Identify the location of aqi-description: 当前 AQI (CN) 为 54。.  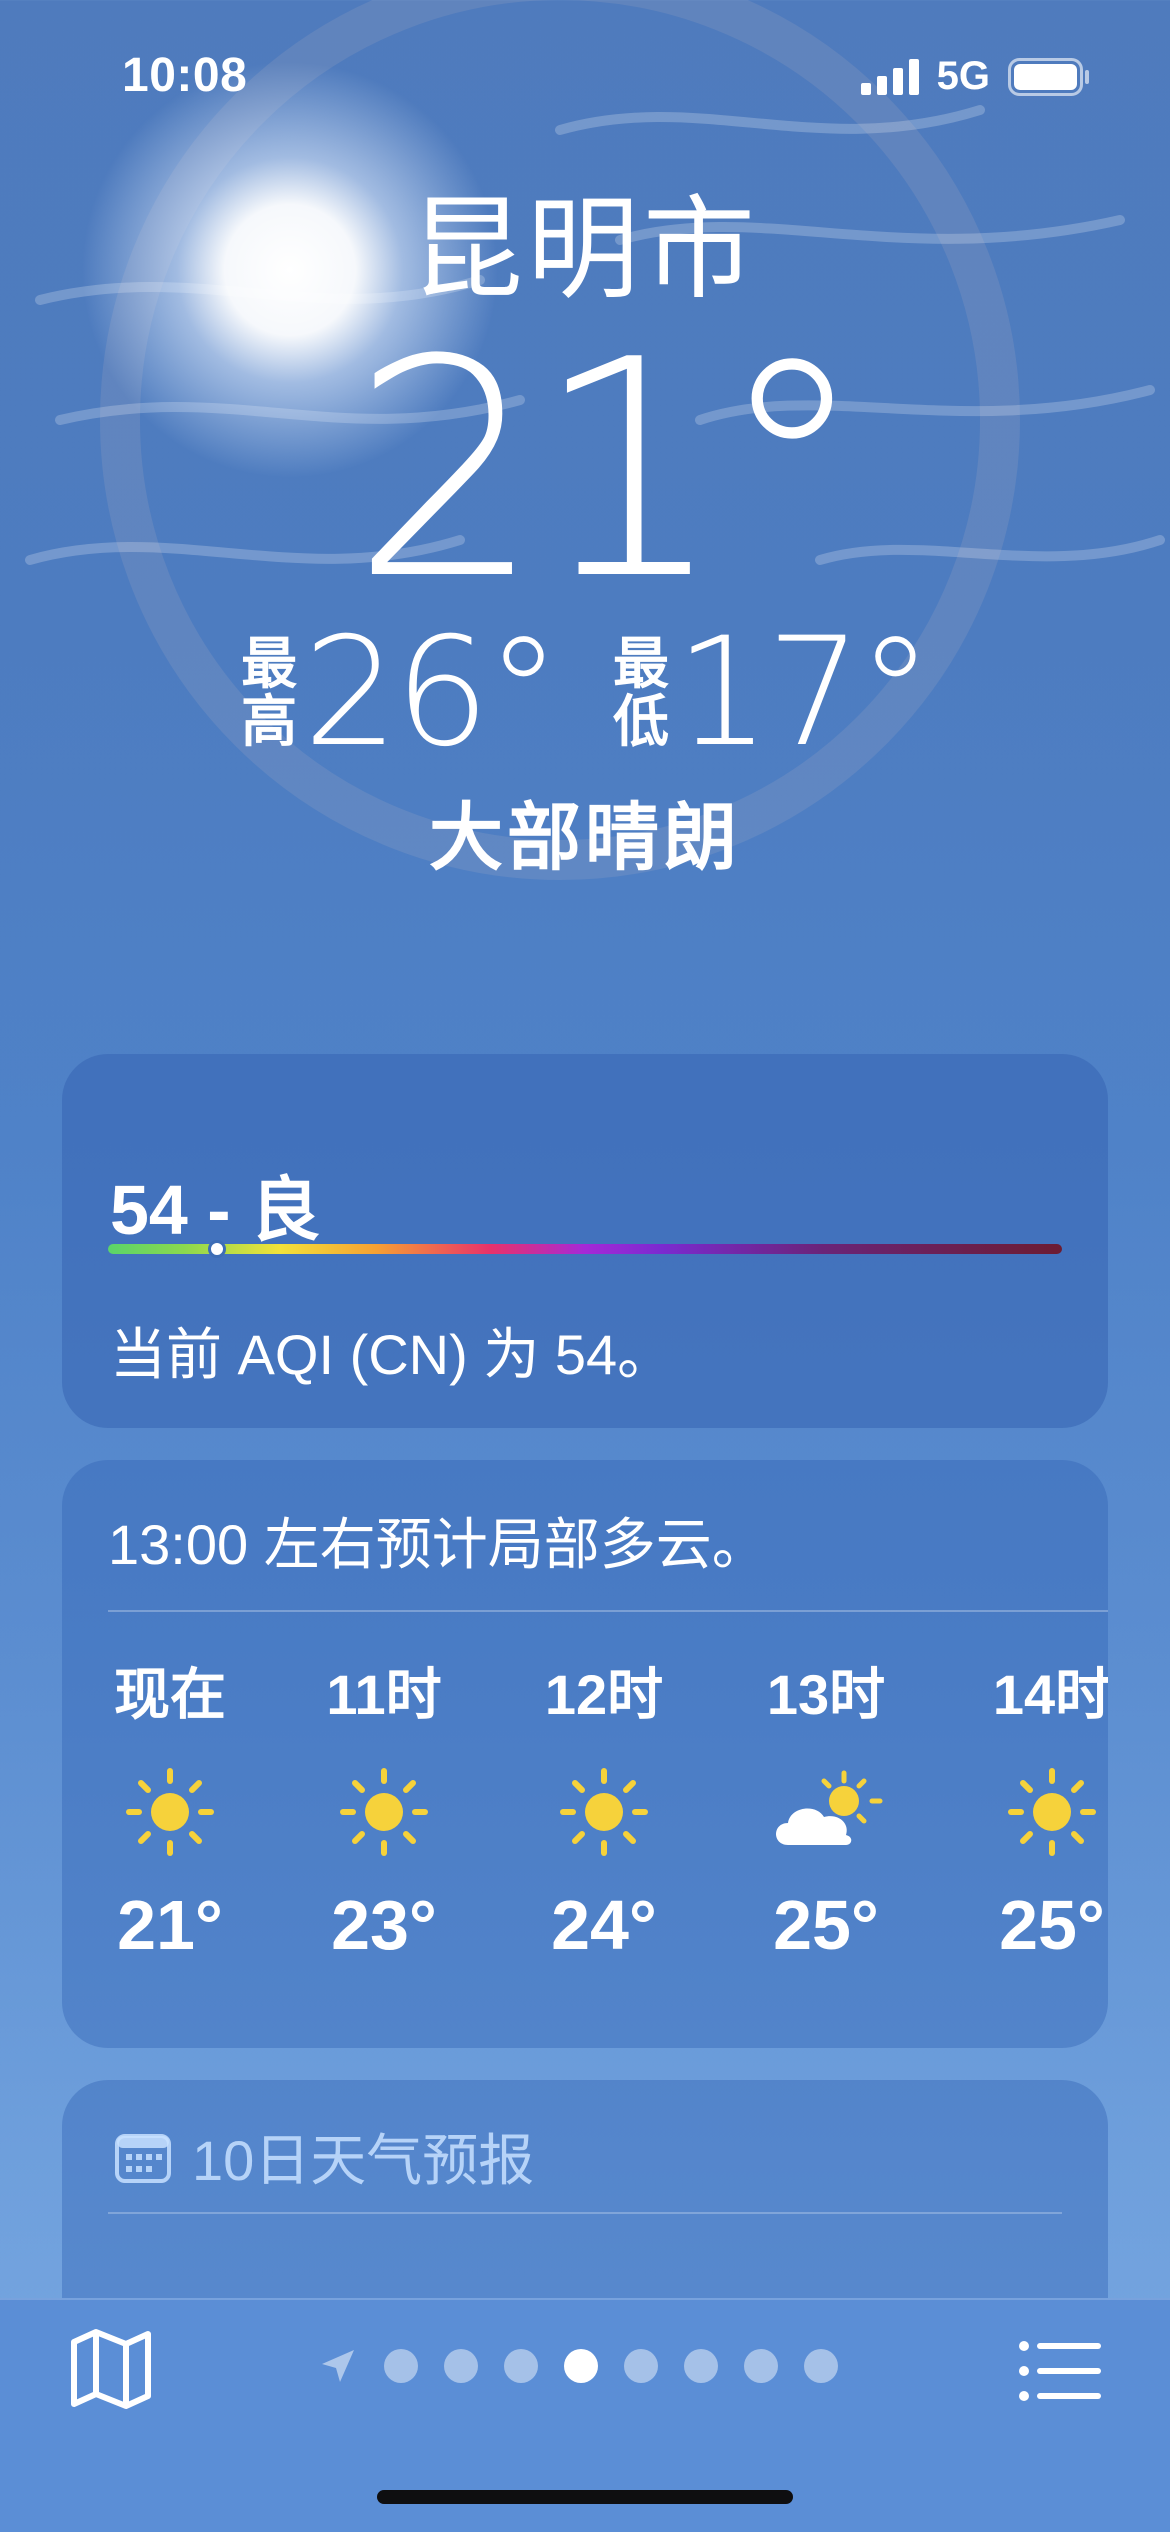
(392, 1354).